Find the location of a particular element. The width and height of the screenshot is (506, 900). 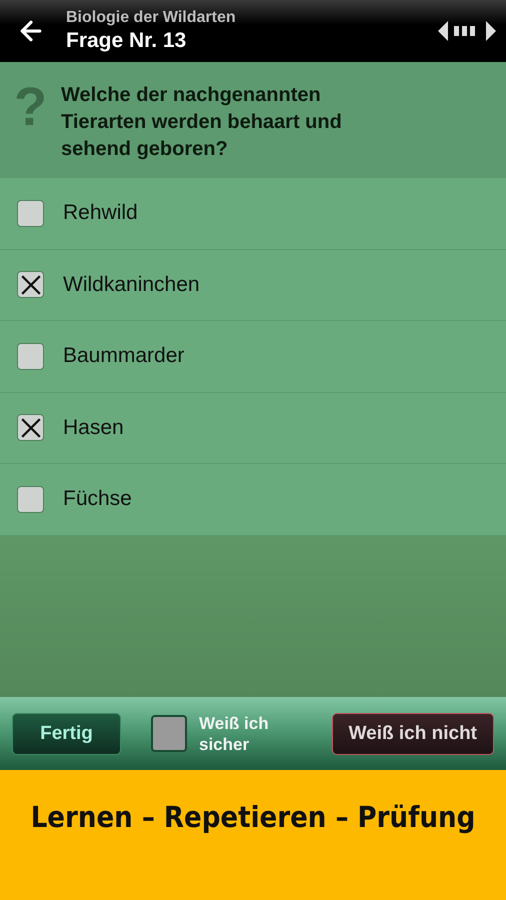

sure-checkbox is located at coordinates (169, 733).